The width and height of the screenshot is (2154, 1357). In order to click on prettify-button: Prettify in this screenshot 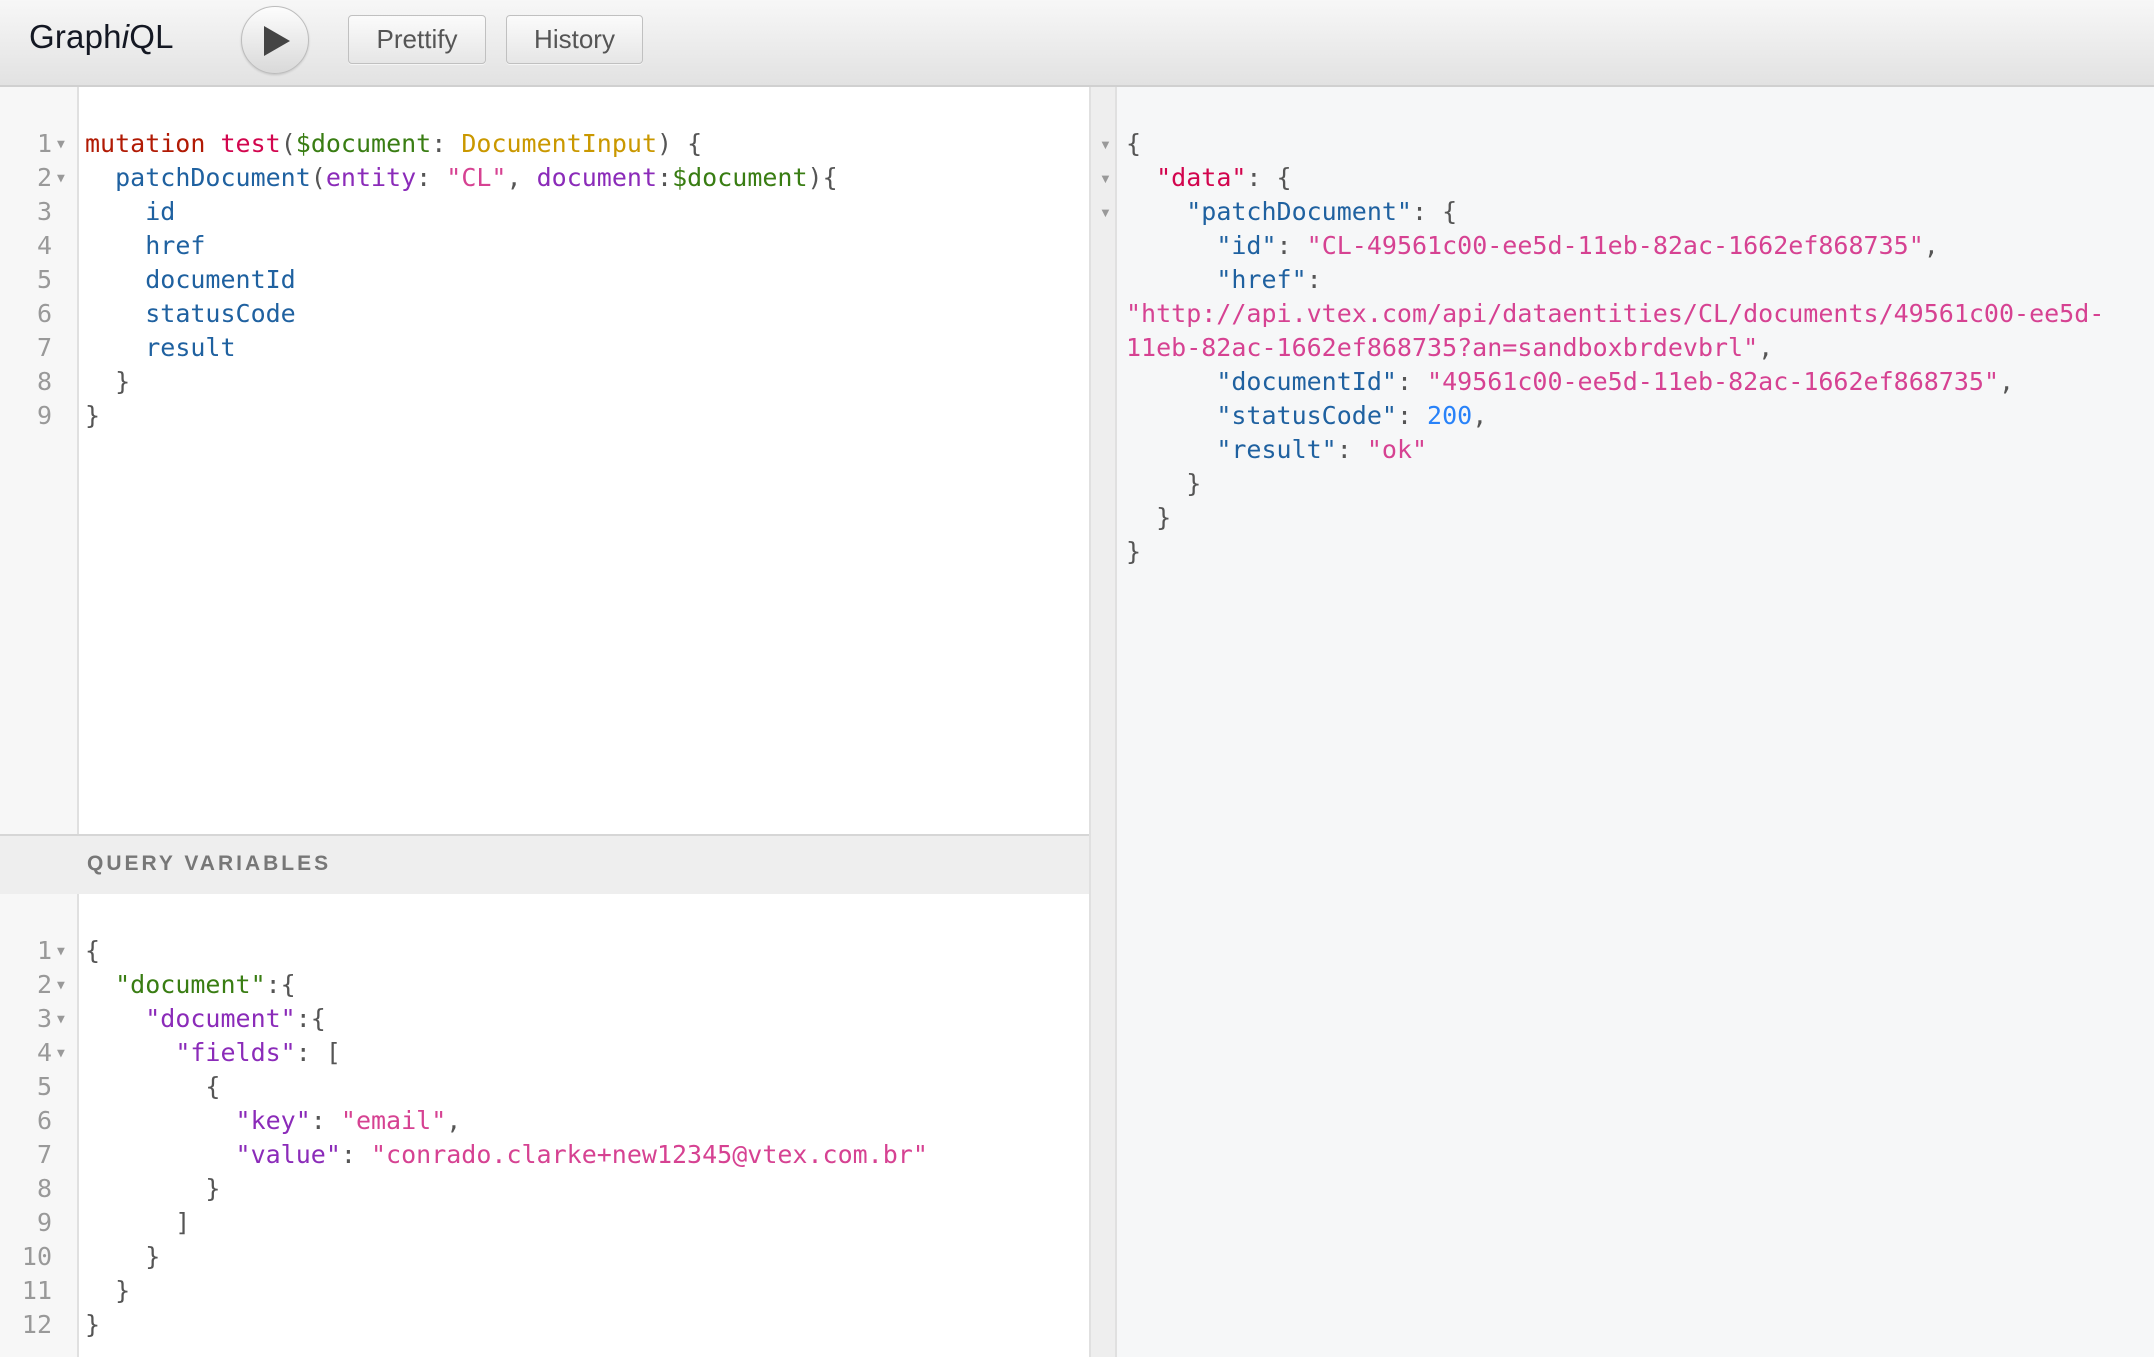, I will do `click(417, 39)`.